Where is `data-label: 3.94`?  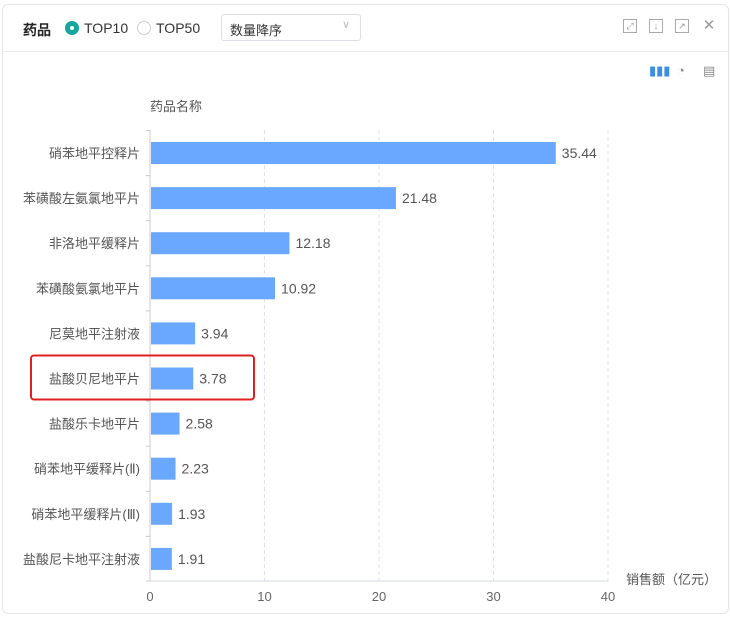
data-label: 3.94 is located at coordinates (214, 333).